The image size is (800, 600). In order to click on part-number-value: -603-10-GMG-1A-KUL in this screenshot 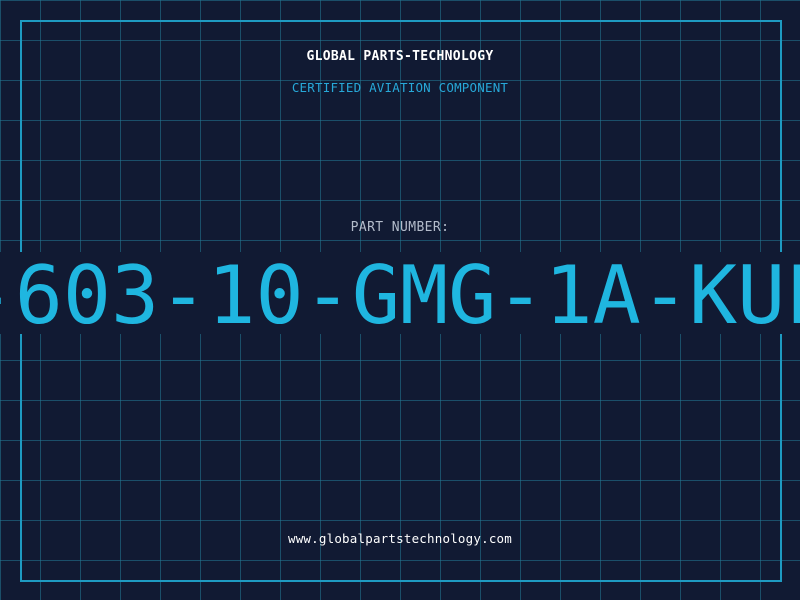, I will do `click(400, 293)`.